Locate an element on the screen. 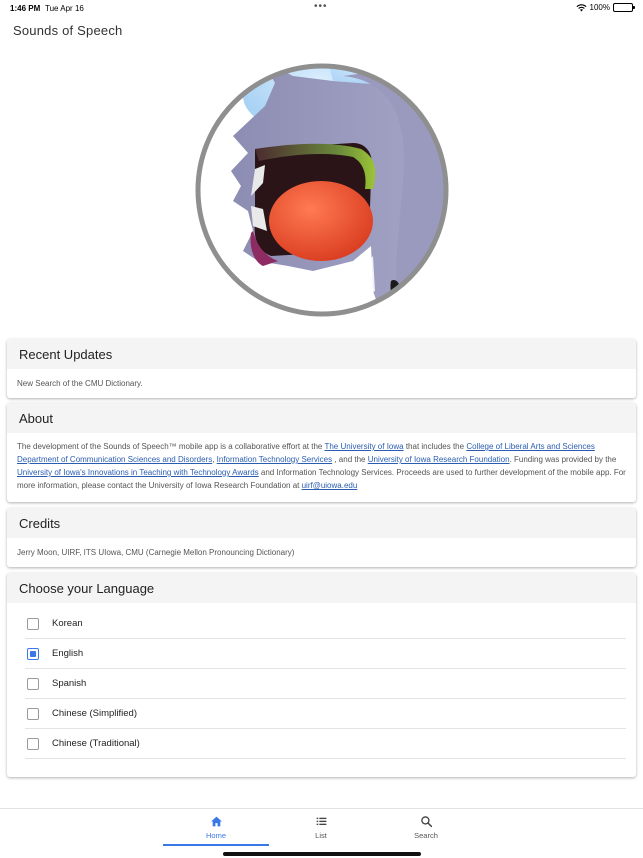  about-title: About is located at coordinates (321, 418).